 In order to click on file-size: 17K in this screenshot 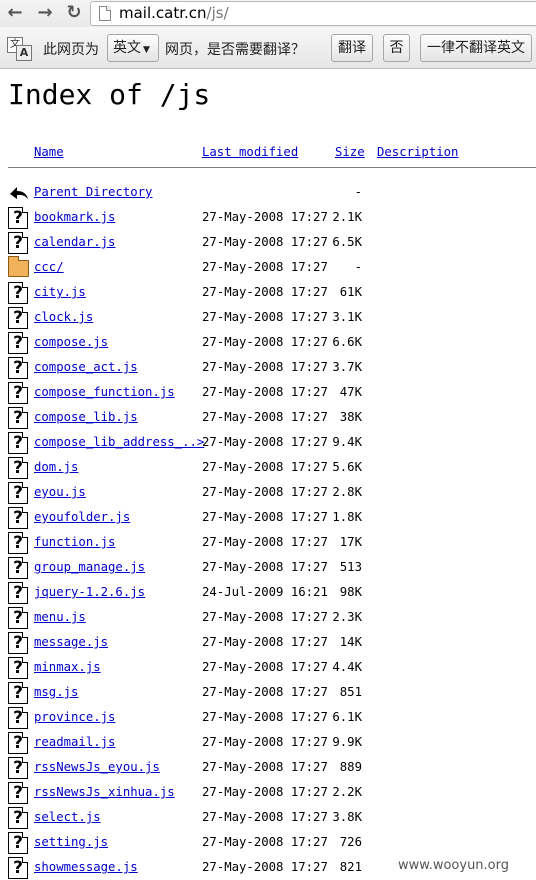, I will do `click(350, 542)`.